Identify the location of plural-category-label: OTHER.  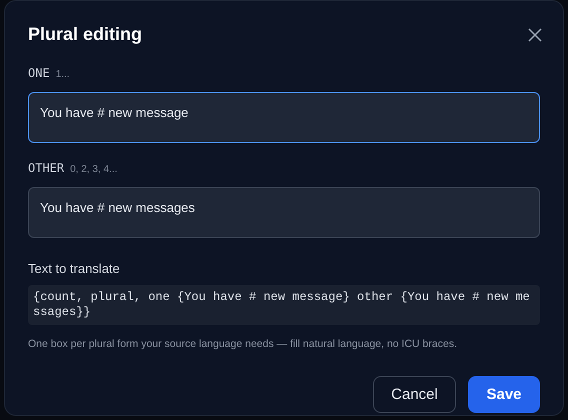
(46, 168).